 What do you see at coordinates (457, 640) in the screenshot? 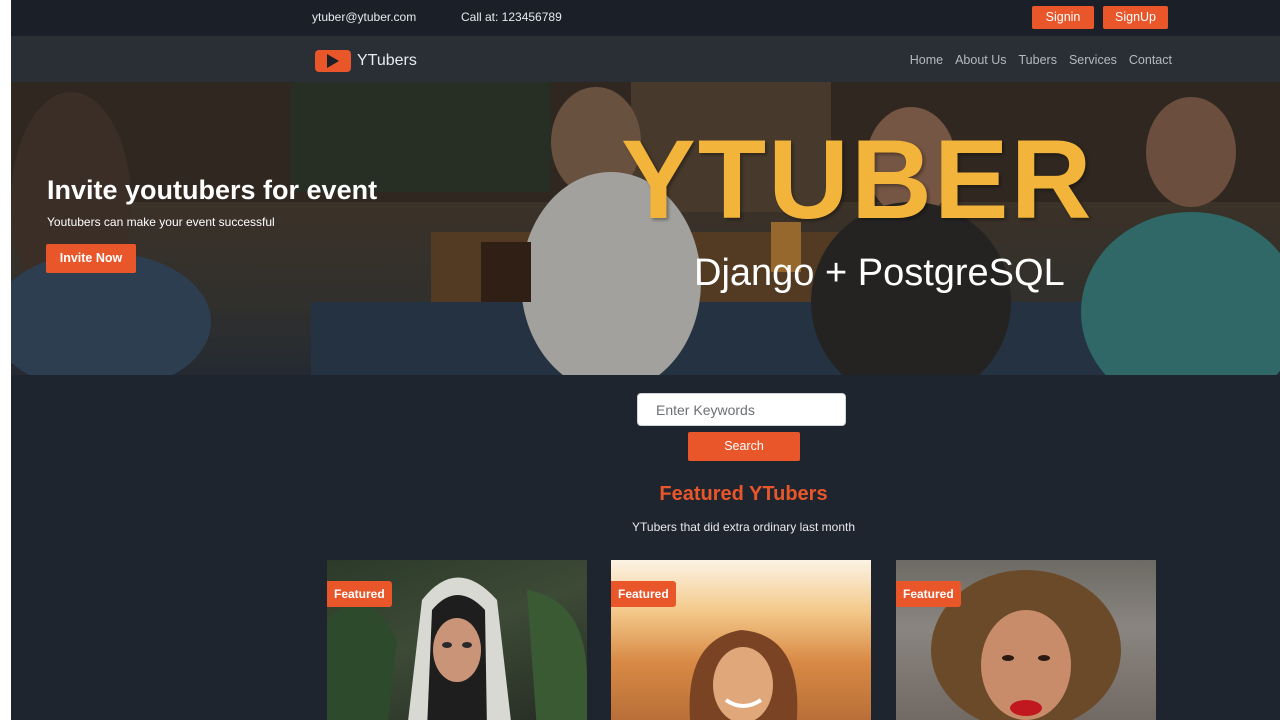
I see `featured-card-1: Featured` at bounding box center [457, 640].